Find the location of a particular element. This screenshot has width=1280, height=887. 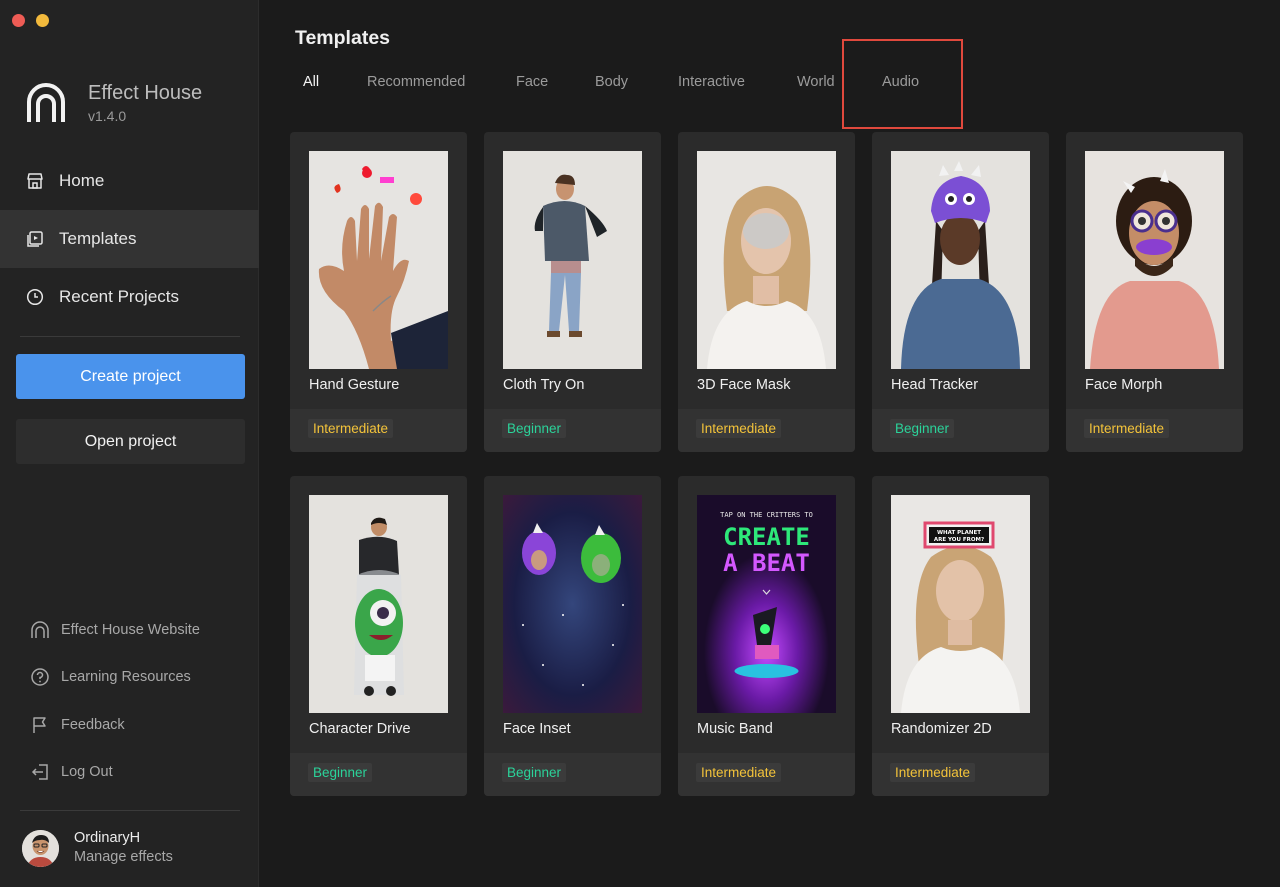

music-band-headline-2: A BEAT is located at coordinates (766, 563).